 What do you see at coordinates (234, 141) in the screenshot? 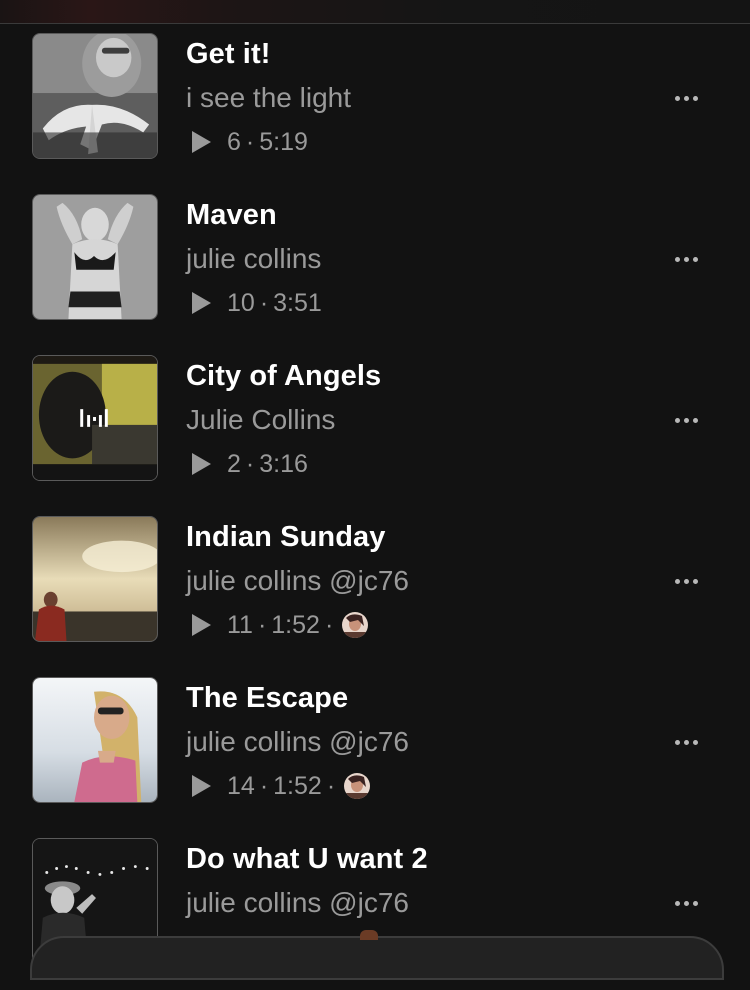
I see `play-count: 6` at bounding box center [234, 141].